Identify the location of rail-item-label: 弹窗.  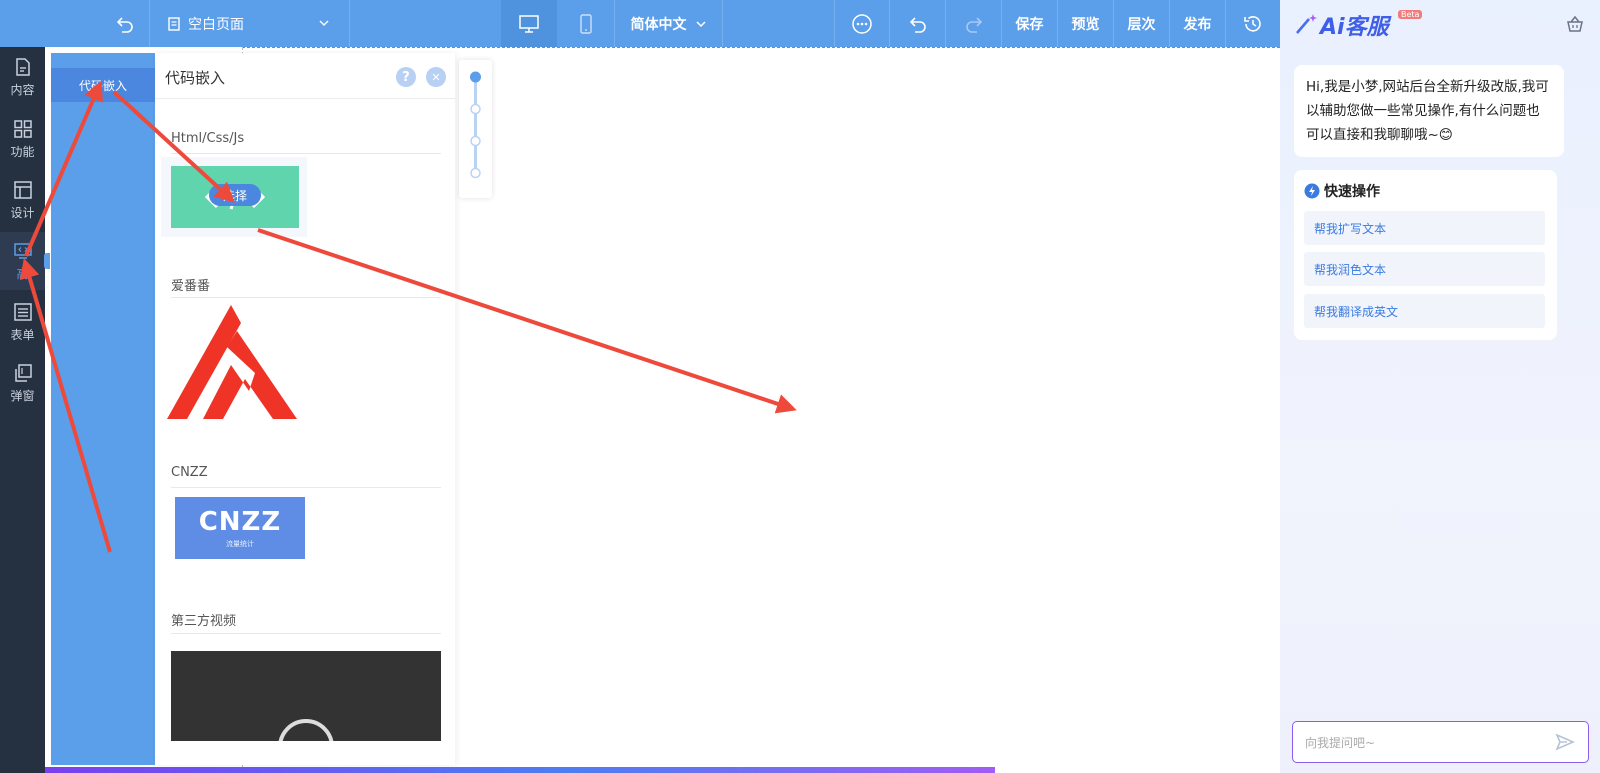
(22, 395).